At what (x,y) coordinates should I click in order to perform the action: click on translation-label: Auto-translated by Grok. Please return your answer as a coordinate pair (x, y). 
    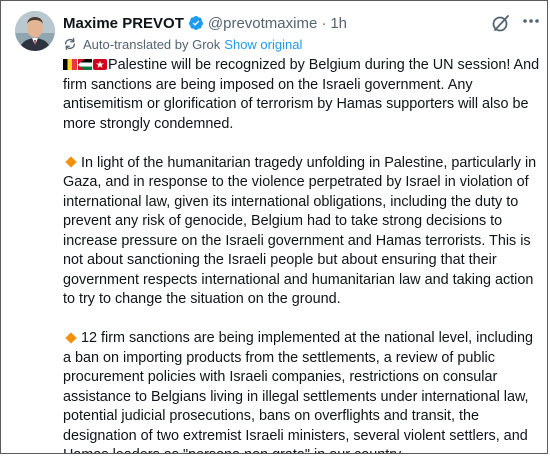
    Looking at the image, I should click on (152, 44).